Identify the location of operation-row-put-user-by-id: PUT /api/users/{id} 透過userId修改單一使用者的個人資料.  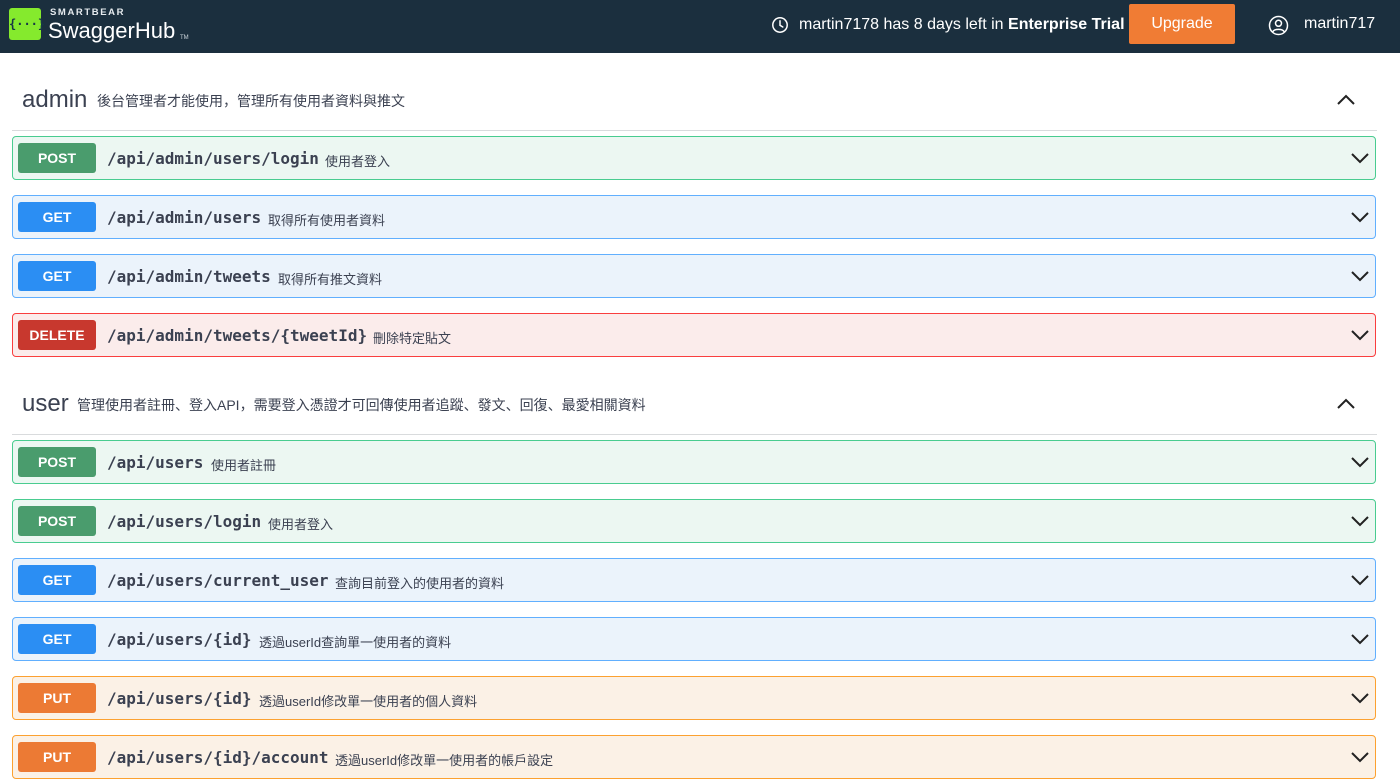
(694, 698).